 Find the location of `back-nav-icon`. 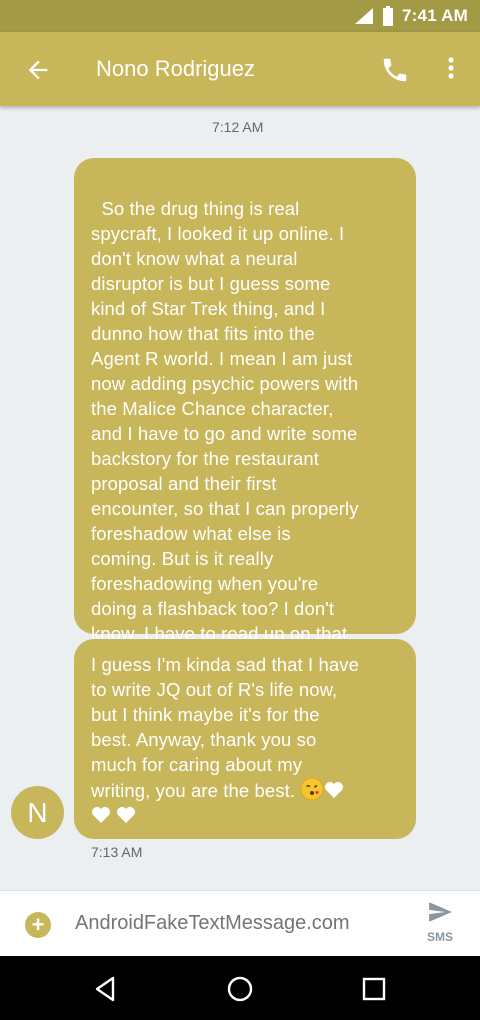

back-nav-icon is located at coordinates (106, 989).